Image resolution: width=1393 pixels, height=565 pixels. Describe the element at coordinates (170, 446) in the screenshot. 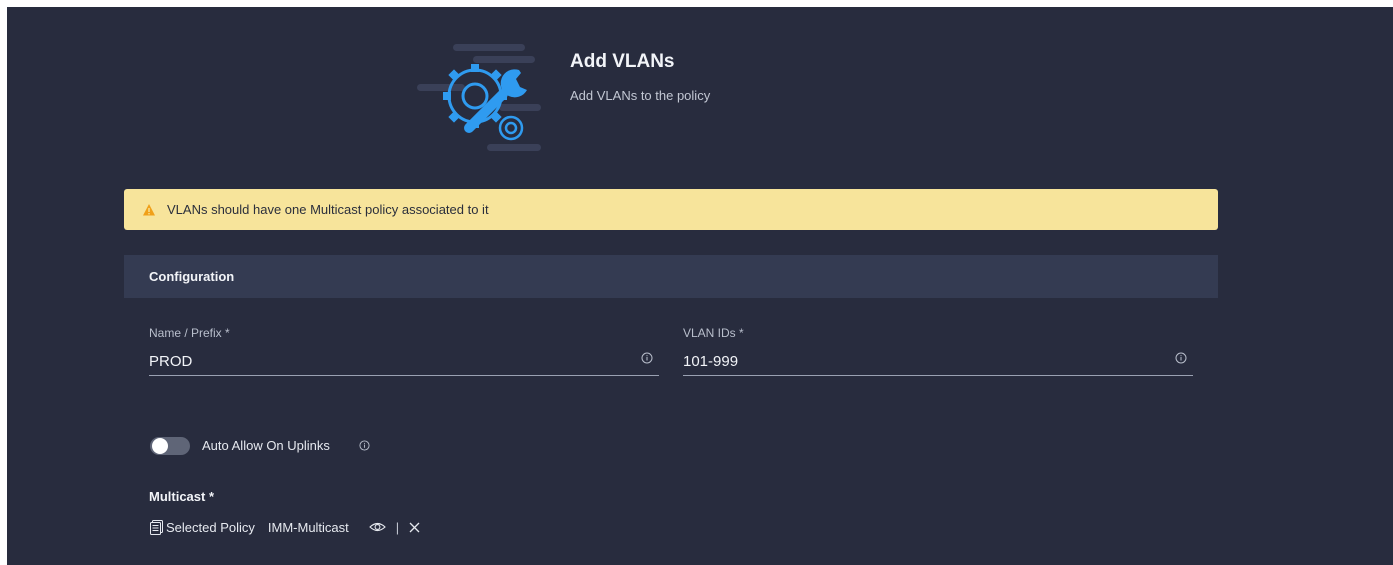

I see `auto-allow-toggle` at that location.